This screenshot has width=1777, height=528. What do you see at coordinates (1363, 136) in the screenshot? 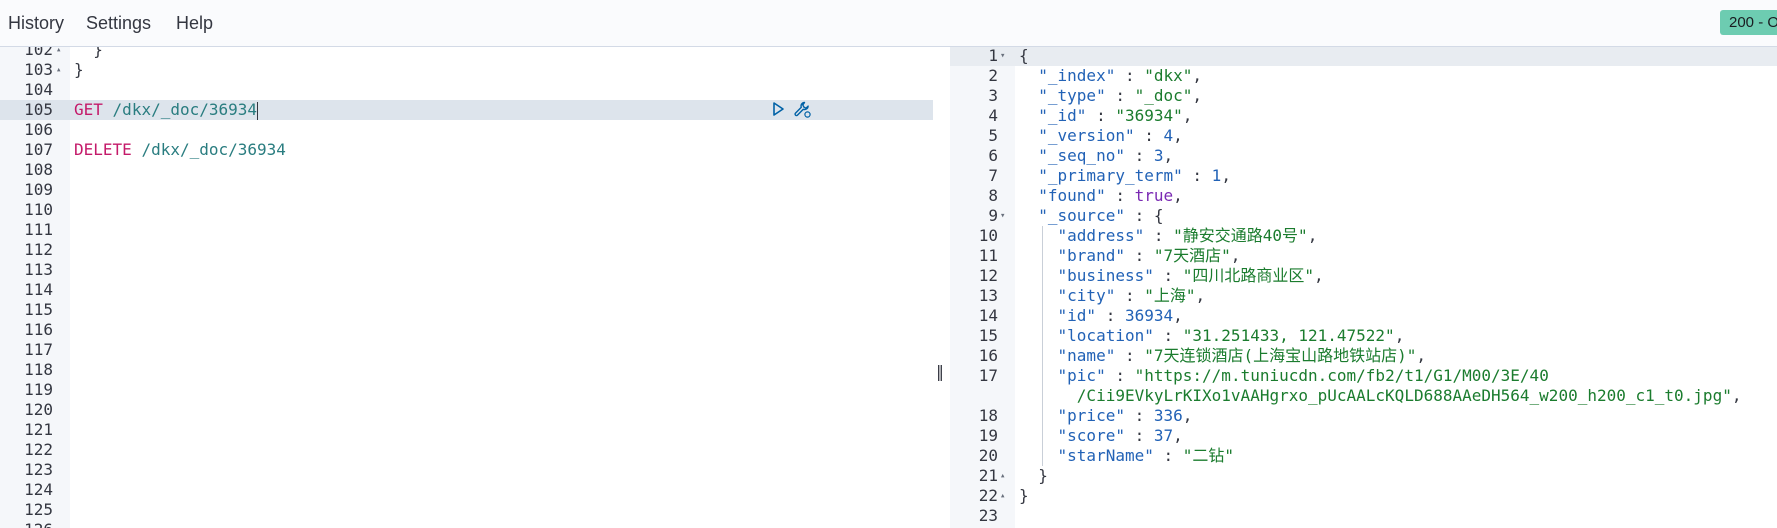
I see `editor-line: 5 "_version" : 4,` at bounding box center [1363, 136].